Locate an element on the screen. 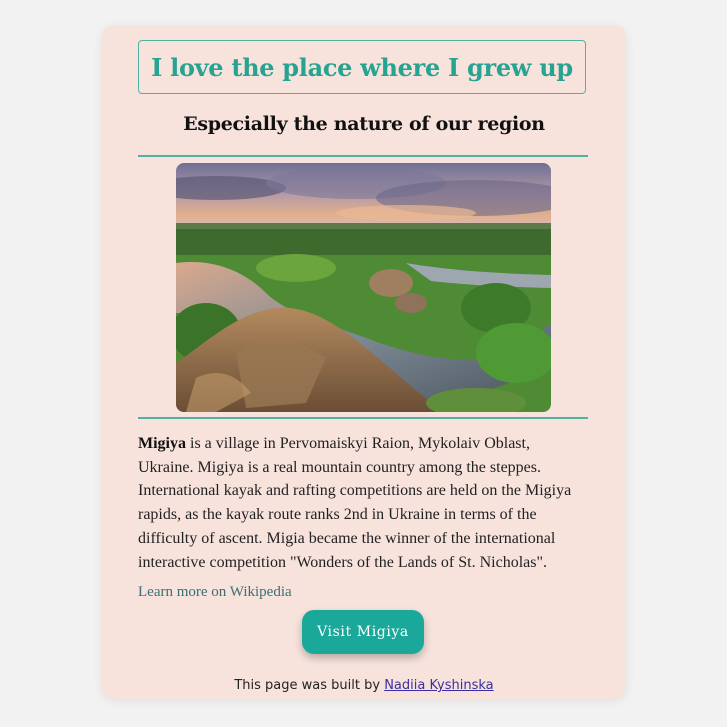 The height and width of the screenshot is (727, 727). title-box: I love the place where I grew up is located at coordinates (362, 67).